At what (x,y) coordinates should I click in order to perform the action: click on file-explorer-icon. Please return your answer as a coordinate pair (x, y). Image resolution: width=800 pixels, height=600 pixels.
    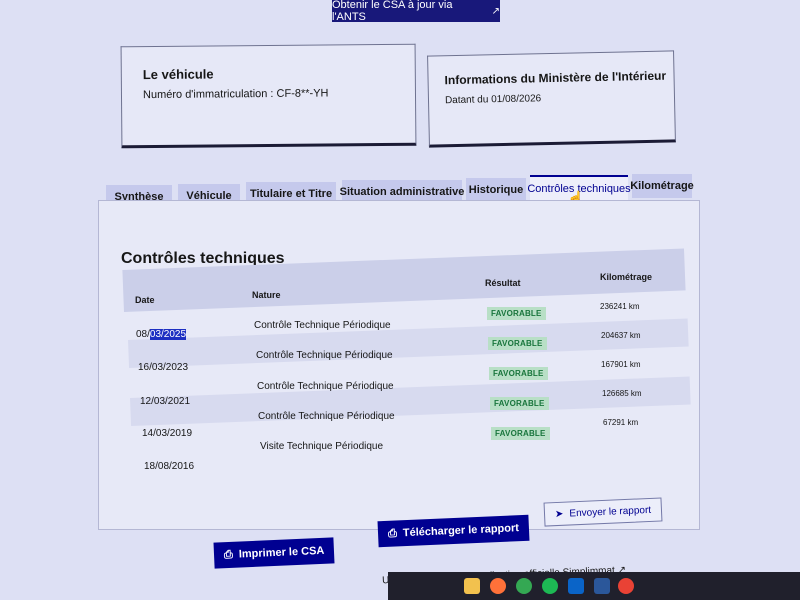
    Looking at the image, I should click on (472, 586).